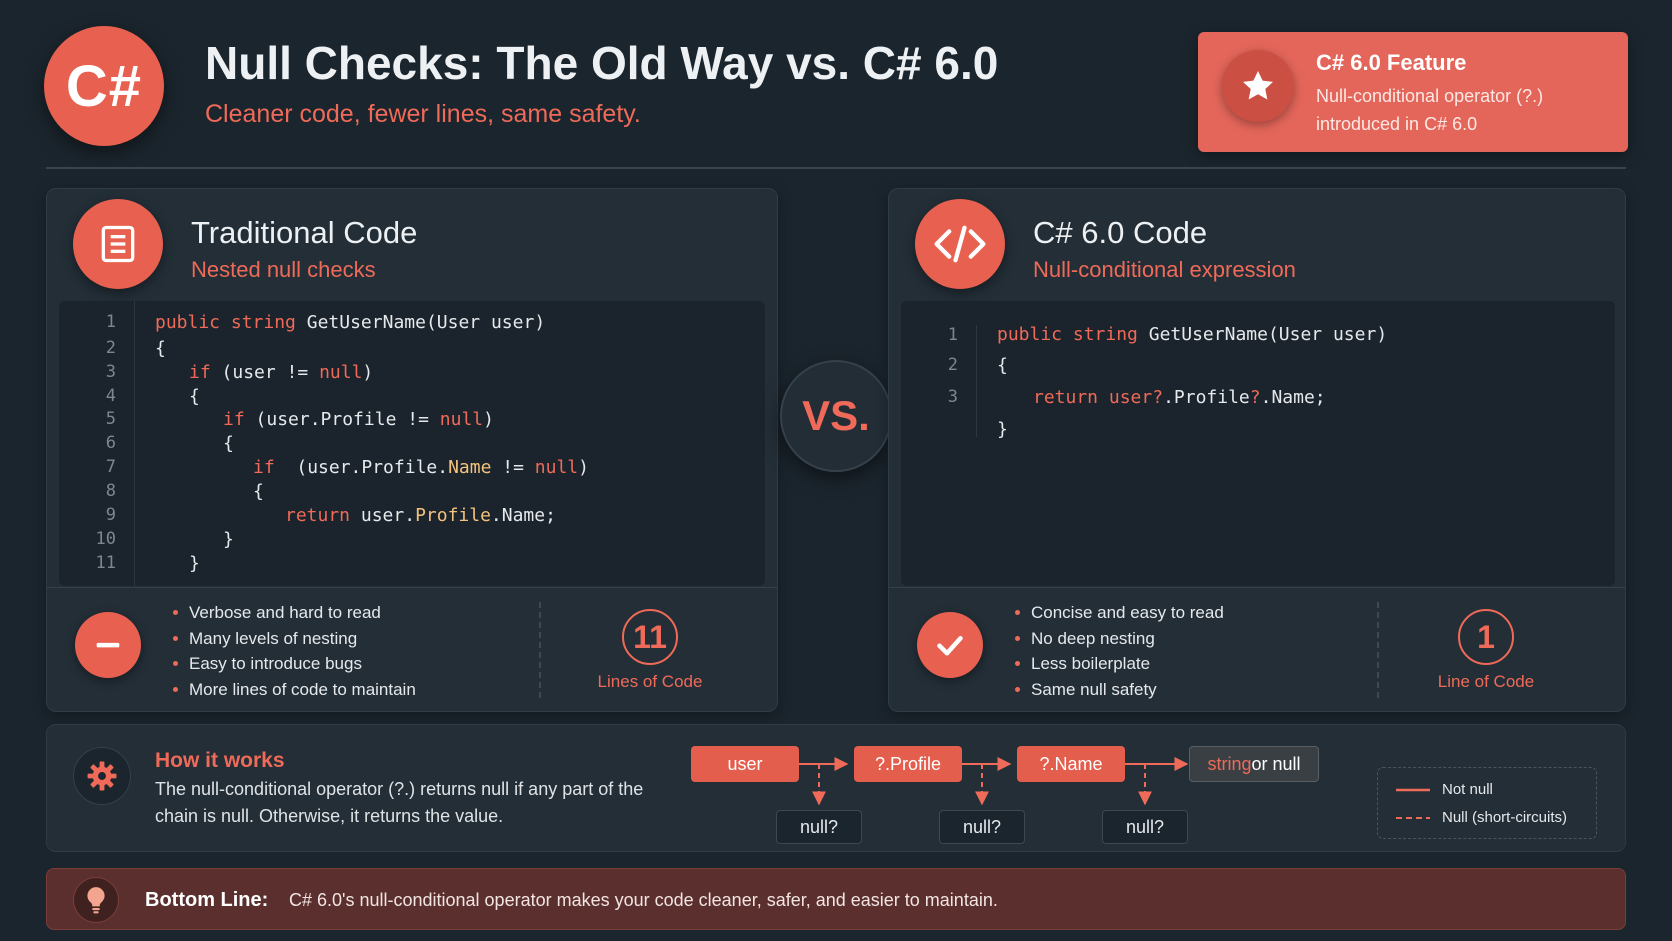  What do you see at coordinates (1276, 763) in the screenshot?
I see `result-alt: or null` at bounding box center [1276, 763].